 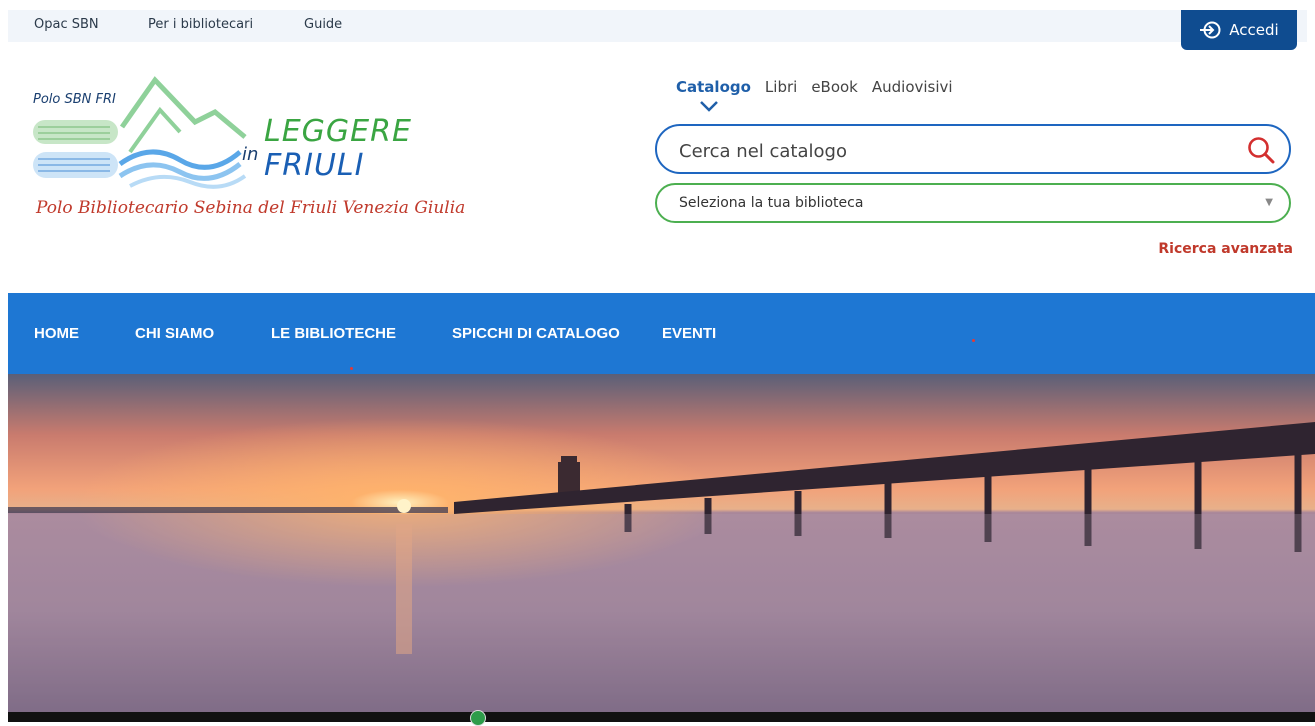 I want to click on nav-item-home: HOME, so click(x=56, y=333).